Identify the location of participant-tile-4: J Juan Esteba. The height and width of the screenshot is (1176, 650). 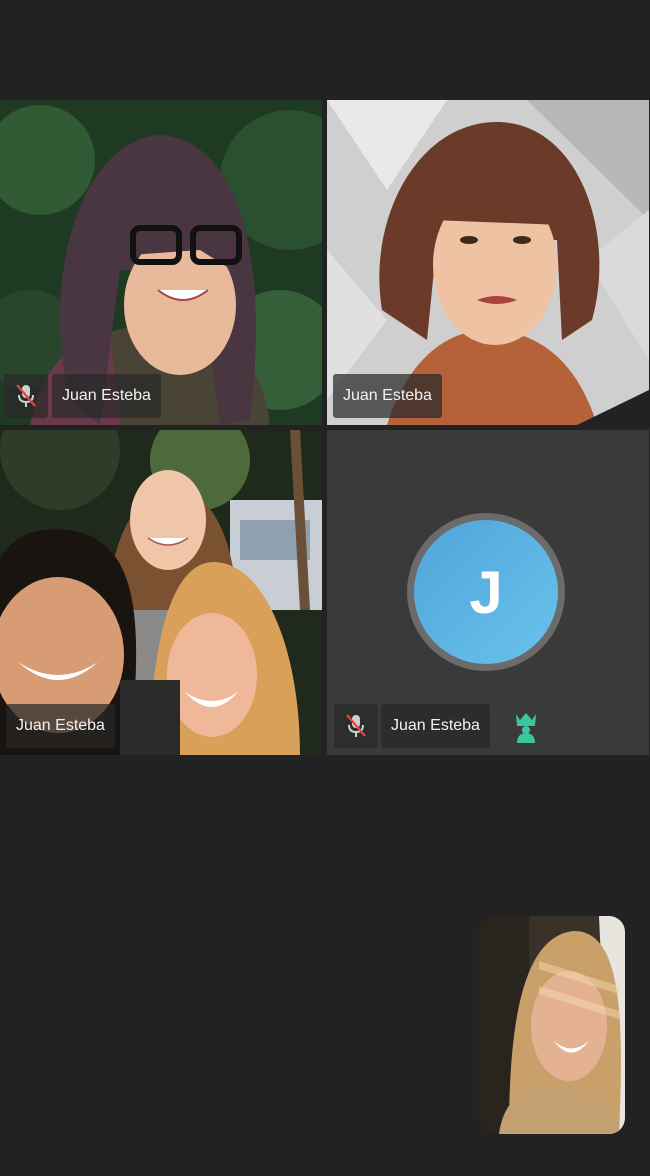
(488, 592).